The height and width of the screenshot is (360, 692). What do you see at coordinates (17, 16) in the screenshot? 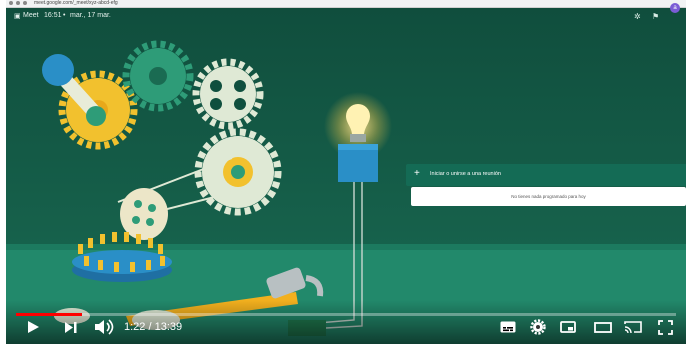
I see `meet-logo-icon: ▣` at bounding box center [17, 16].